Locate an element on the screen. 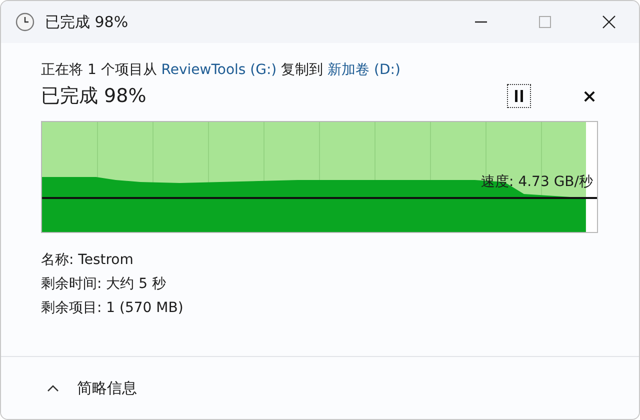 Image resolution: width=640 pixels, height=420 pixels. transfer-message: 正在将 1 个项目从 ReviewTools (G:) 复制到 新加卷 (D:) is located at coordinates (221, 70).